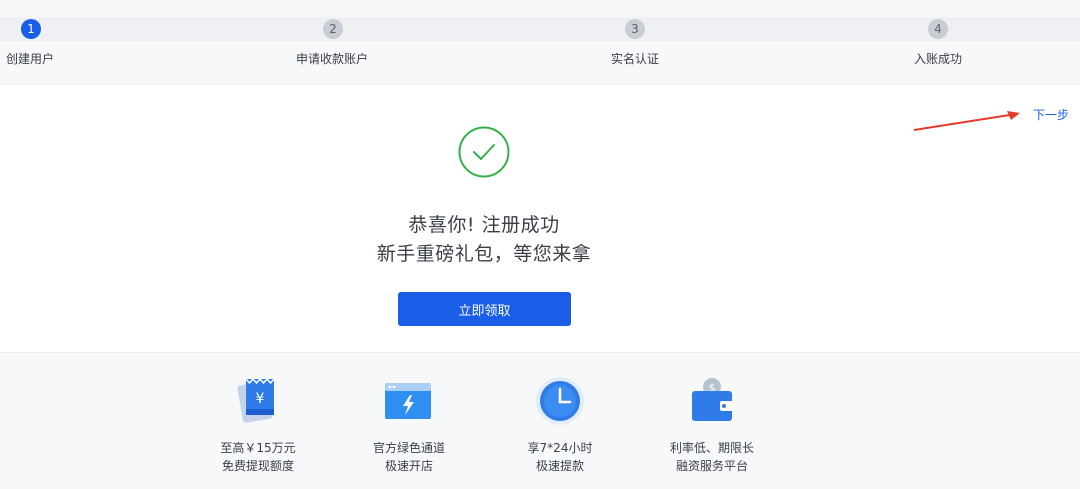  I want to click on feature-channel-text: 官方绿色通道 极速开店, so click(409, 457).